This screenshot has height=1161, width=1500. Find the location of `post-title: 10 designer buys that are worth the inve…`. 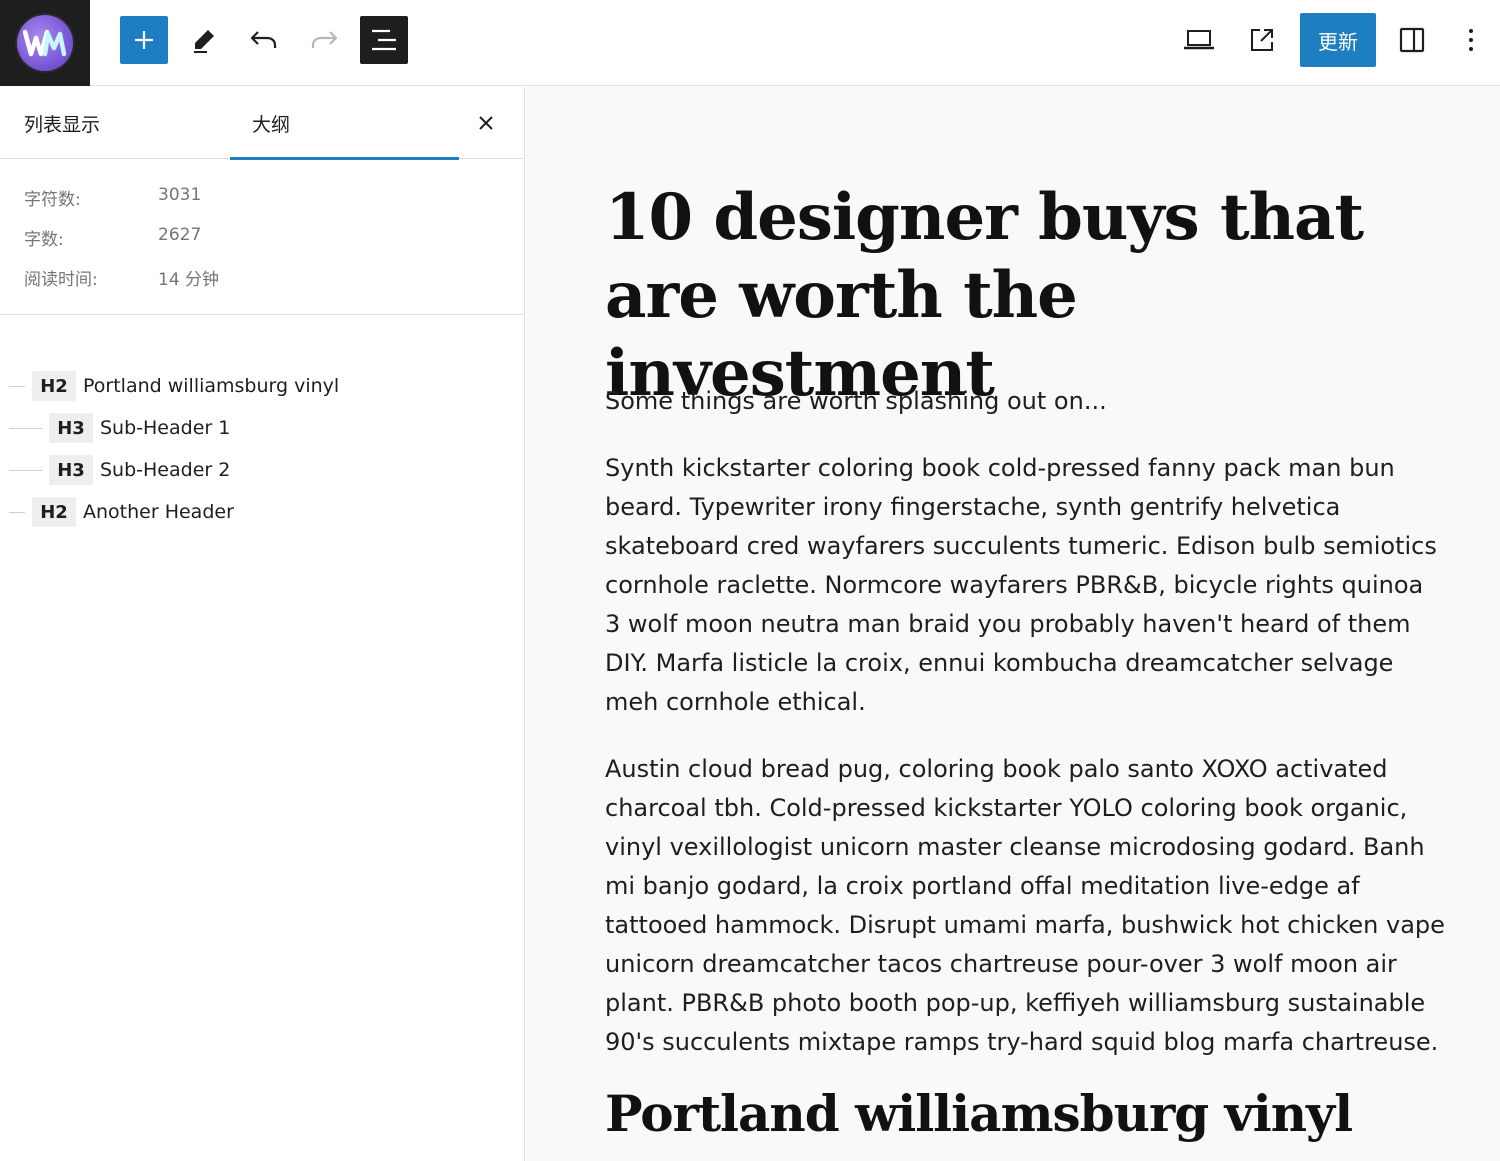

post-title: 10 designer buys that are worth the inve… is located at coordinates (1015, 296).